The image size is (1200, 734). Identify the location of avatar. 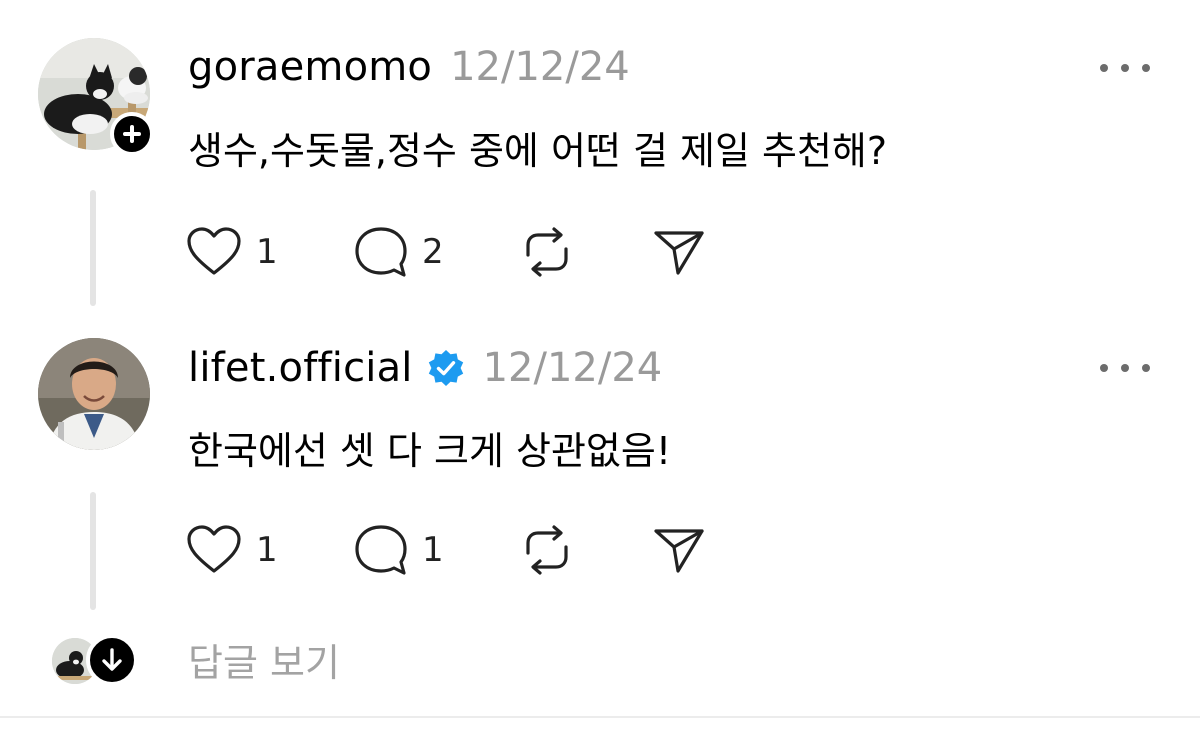
(94, 394).